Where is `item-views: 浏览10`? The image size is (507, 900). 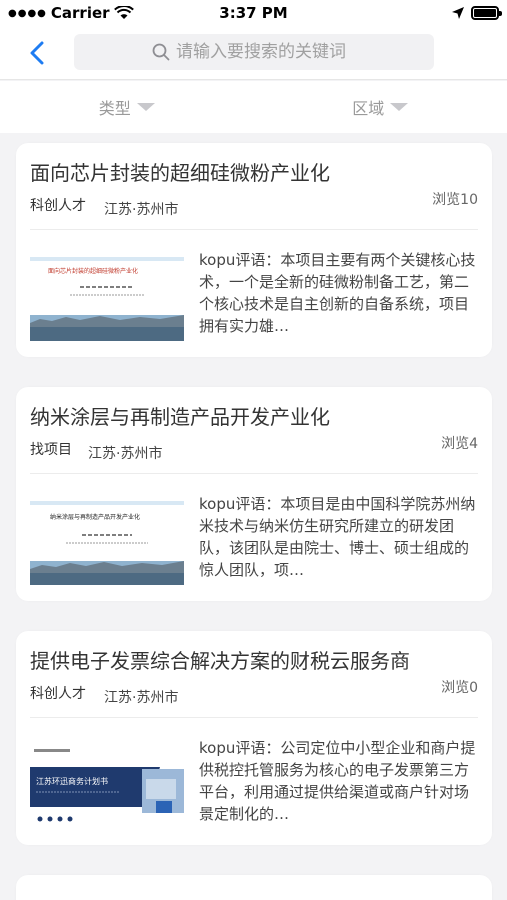
item-views: 浏览10 is located at coordinates (455, 200).